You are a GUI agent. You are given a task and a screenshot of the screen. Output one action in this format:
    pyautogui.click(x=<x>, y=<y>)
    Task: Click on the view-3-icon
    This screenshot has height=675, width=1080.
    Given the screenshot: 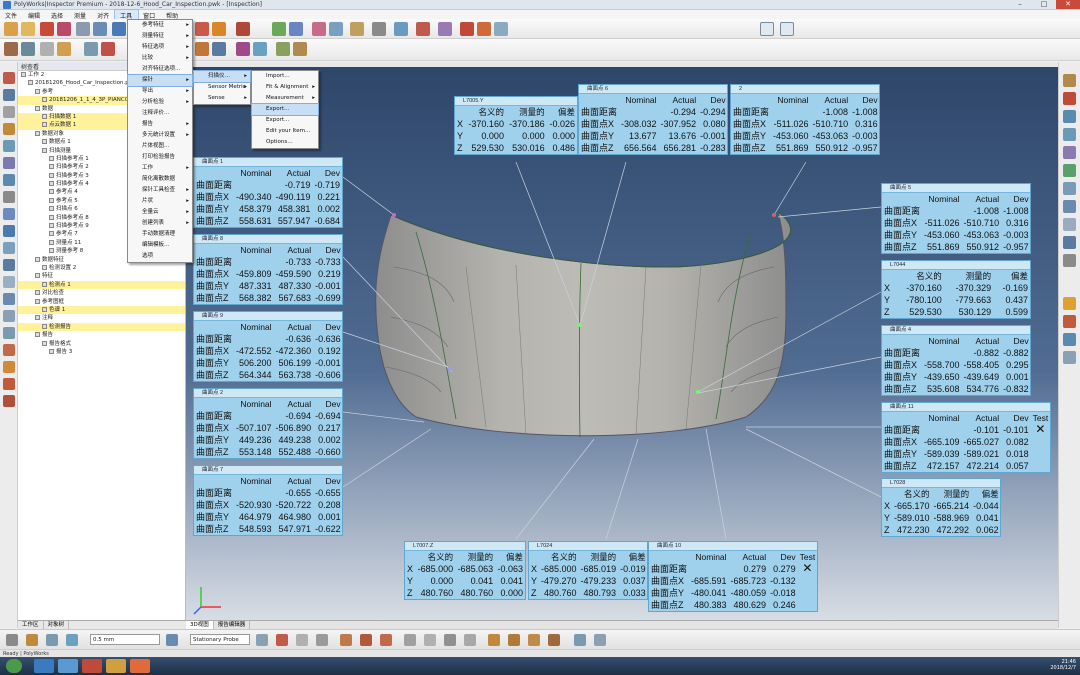 What is the action you would take?
    pyautogui.click(x=1069, y=116)
    